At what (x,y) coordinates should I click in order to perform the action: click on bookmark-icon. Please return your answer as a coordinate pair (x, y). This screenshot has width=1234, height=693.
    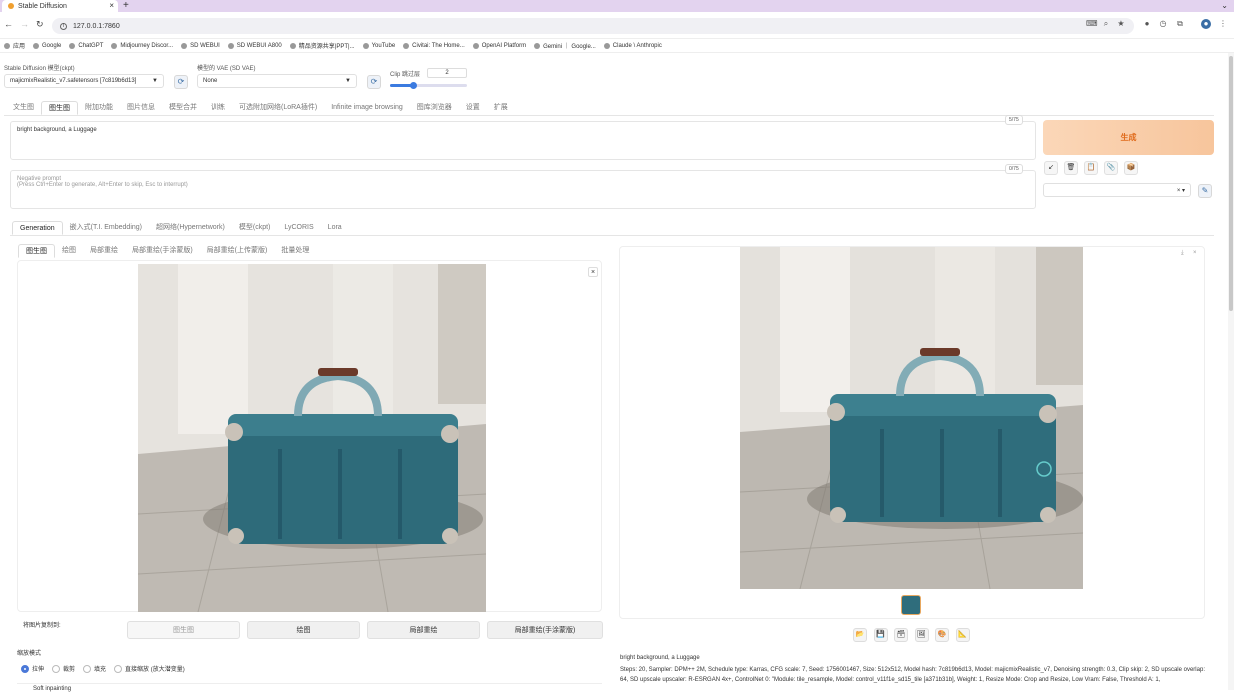
    Looking at the image, I should click on (406, 45).